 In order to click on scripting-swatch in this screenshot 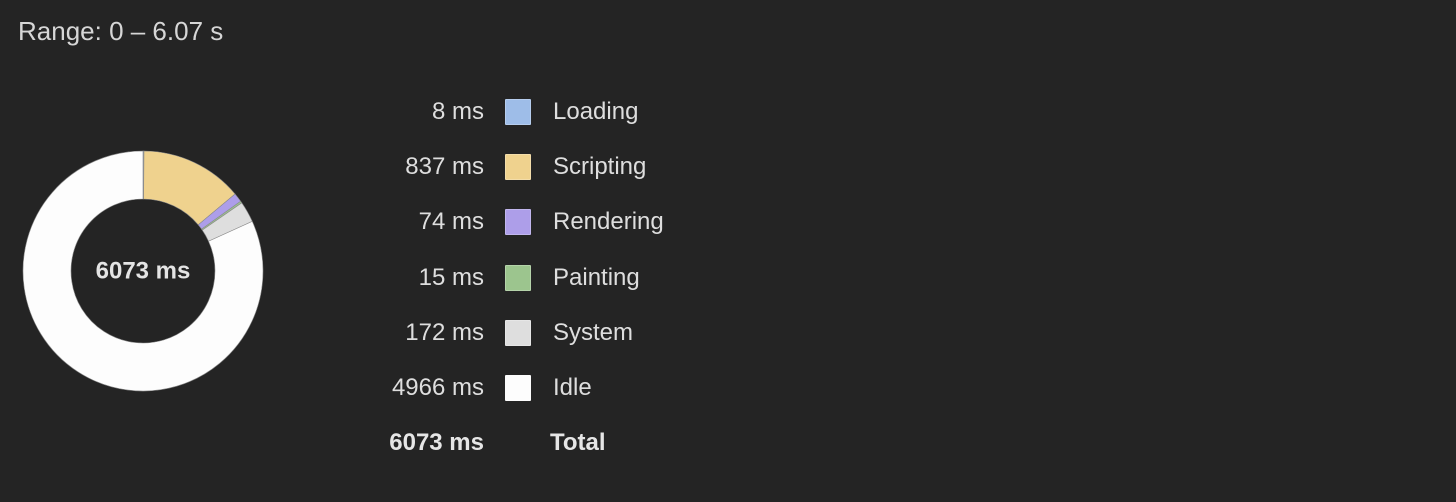, I will do `click(518, 166)`.